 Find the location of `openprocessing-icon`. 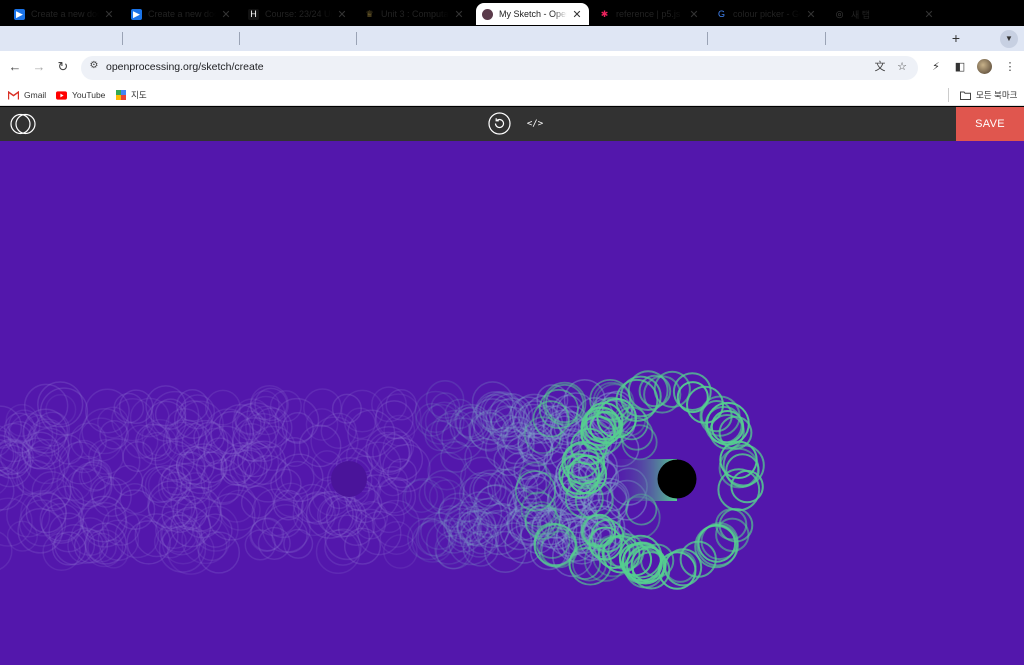

openprocessing-icon is located at coordinates (487, 14).